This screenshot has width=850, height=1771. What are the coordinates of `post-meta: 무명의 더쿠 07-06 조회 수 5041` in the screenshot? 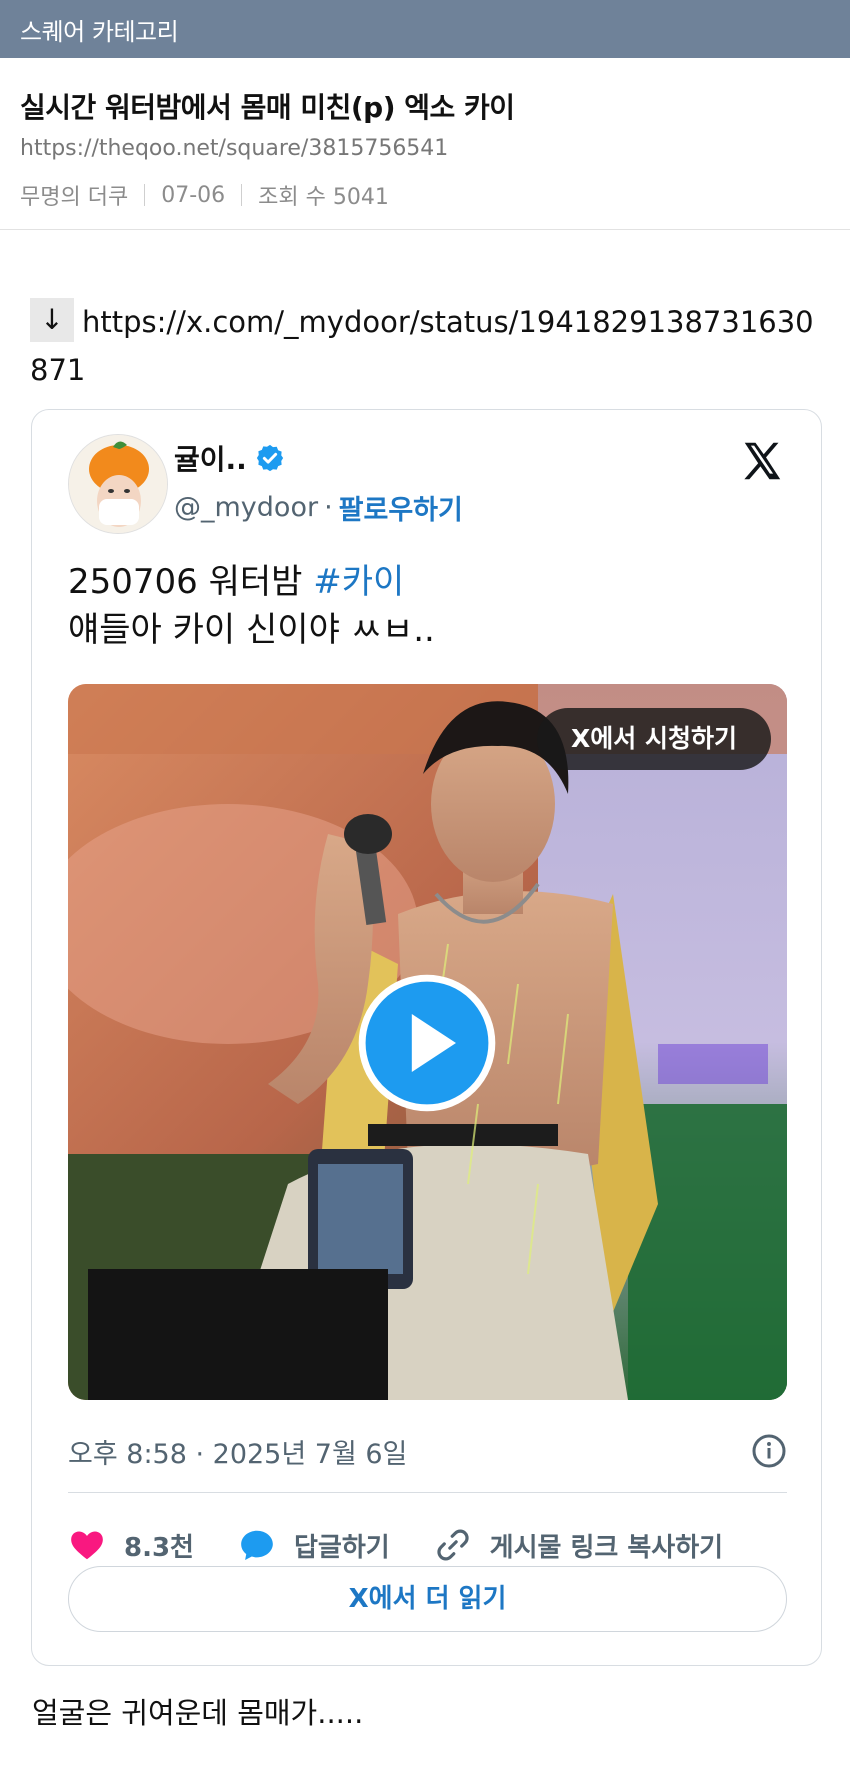 It's located at (204, 195).